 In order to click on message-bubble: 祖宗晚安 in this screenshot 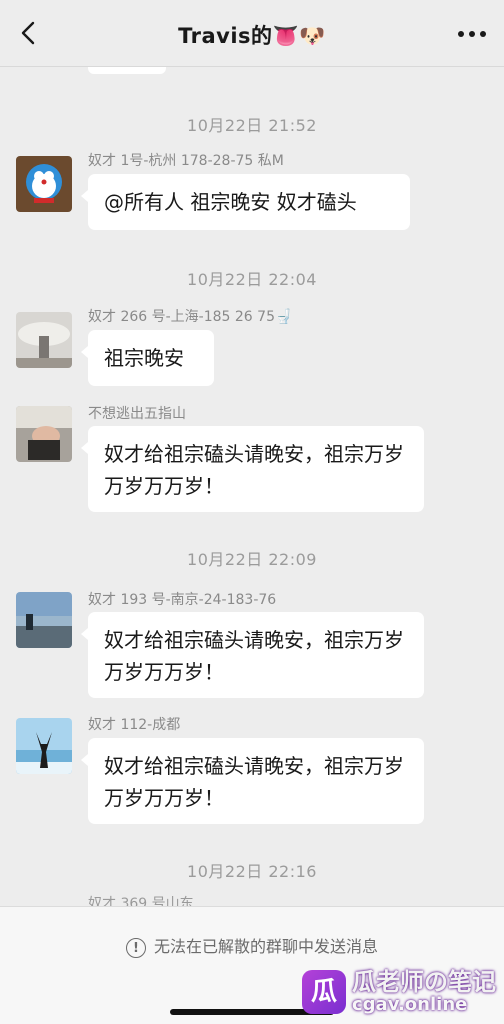, I will do `click(147, 358)`.